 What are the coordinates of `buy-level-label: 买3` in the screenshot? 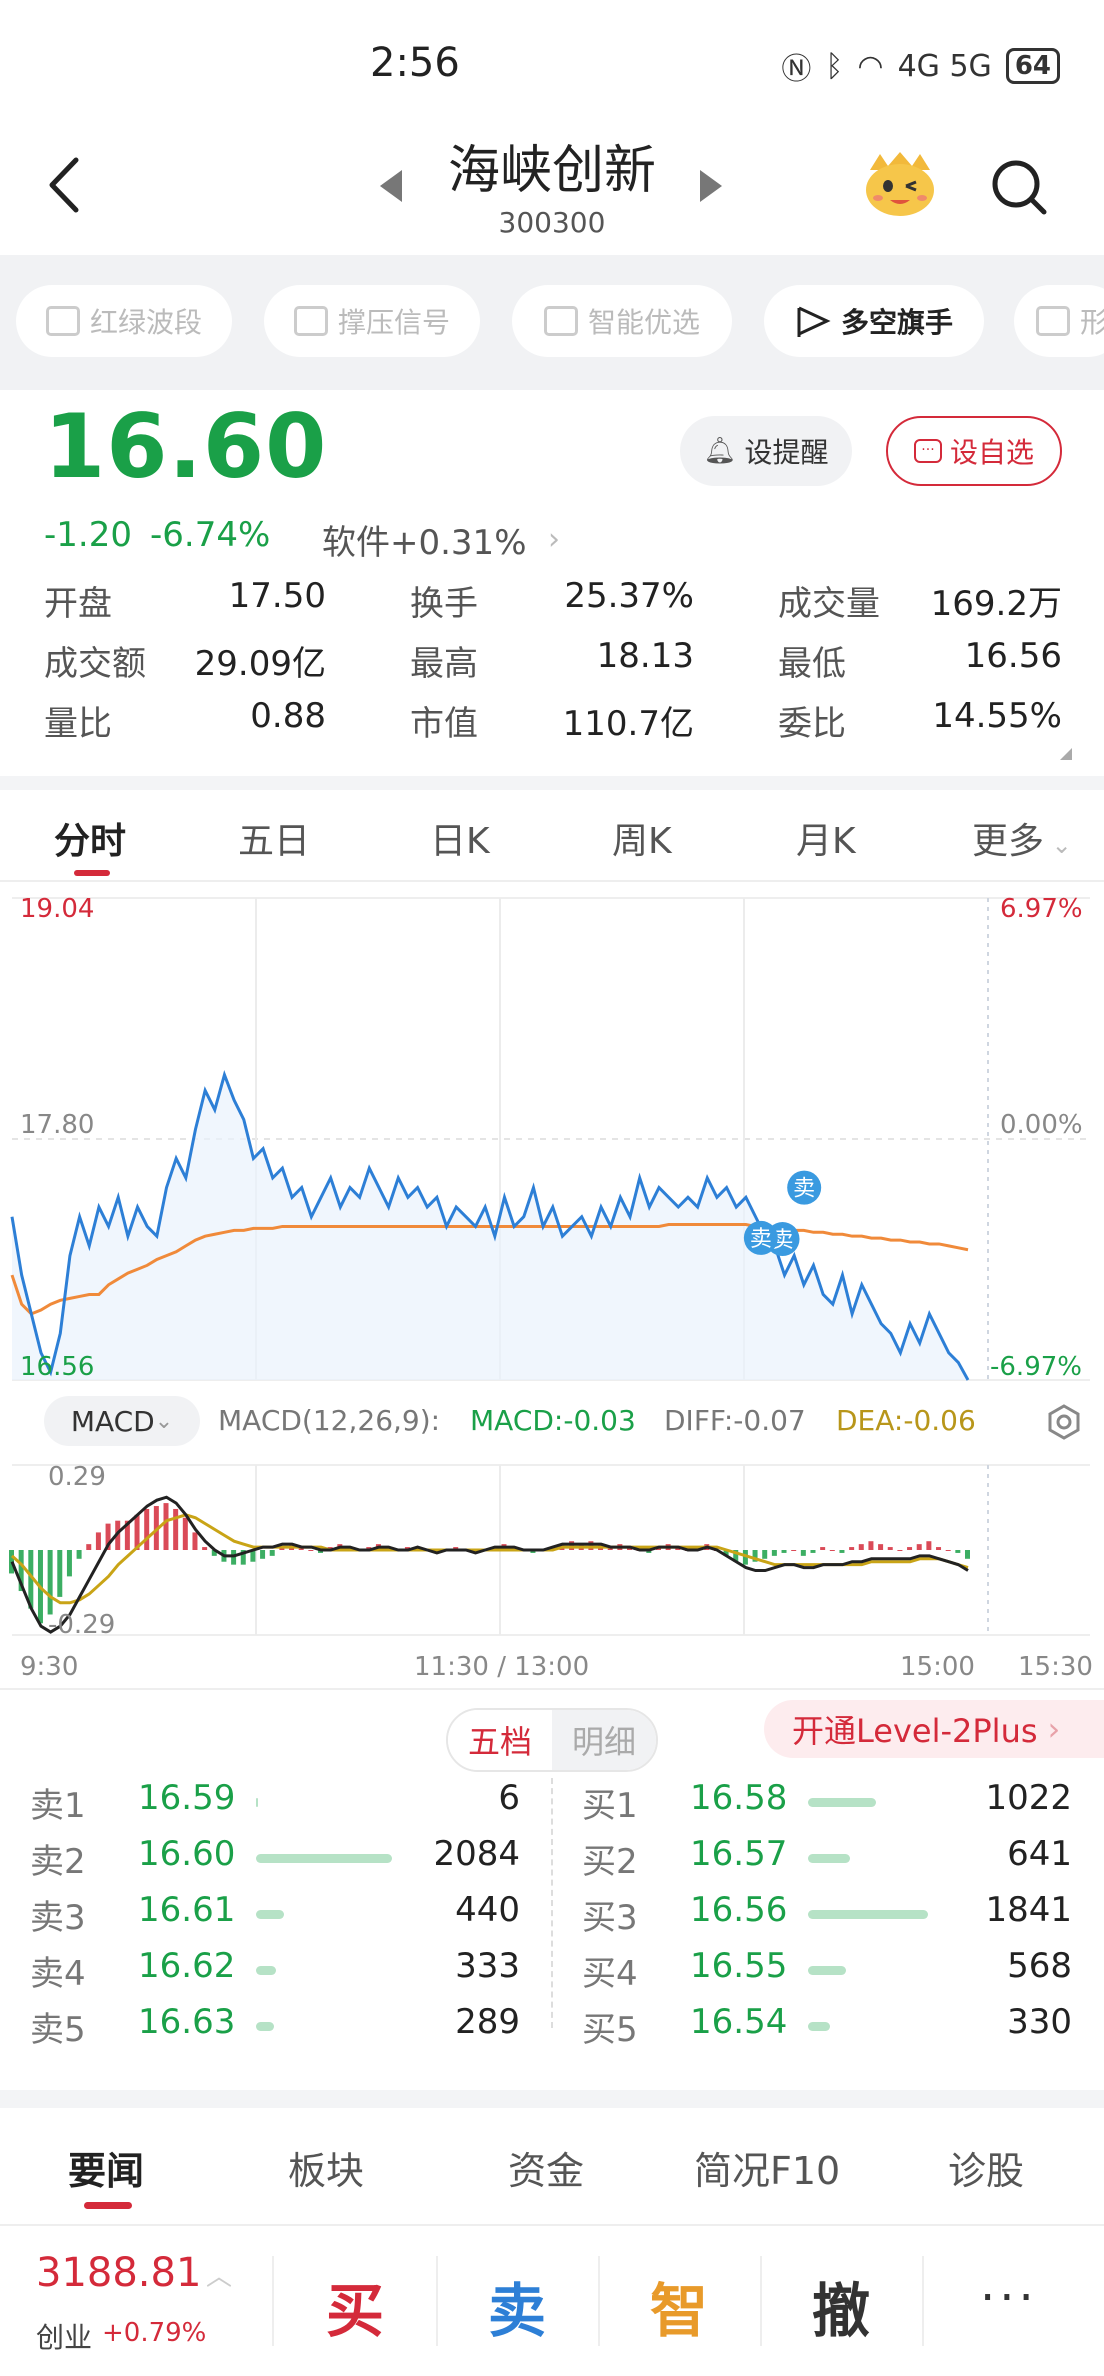 It's located at (610, 1918).